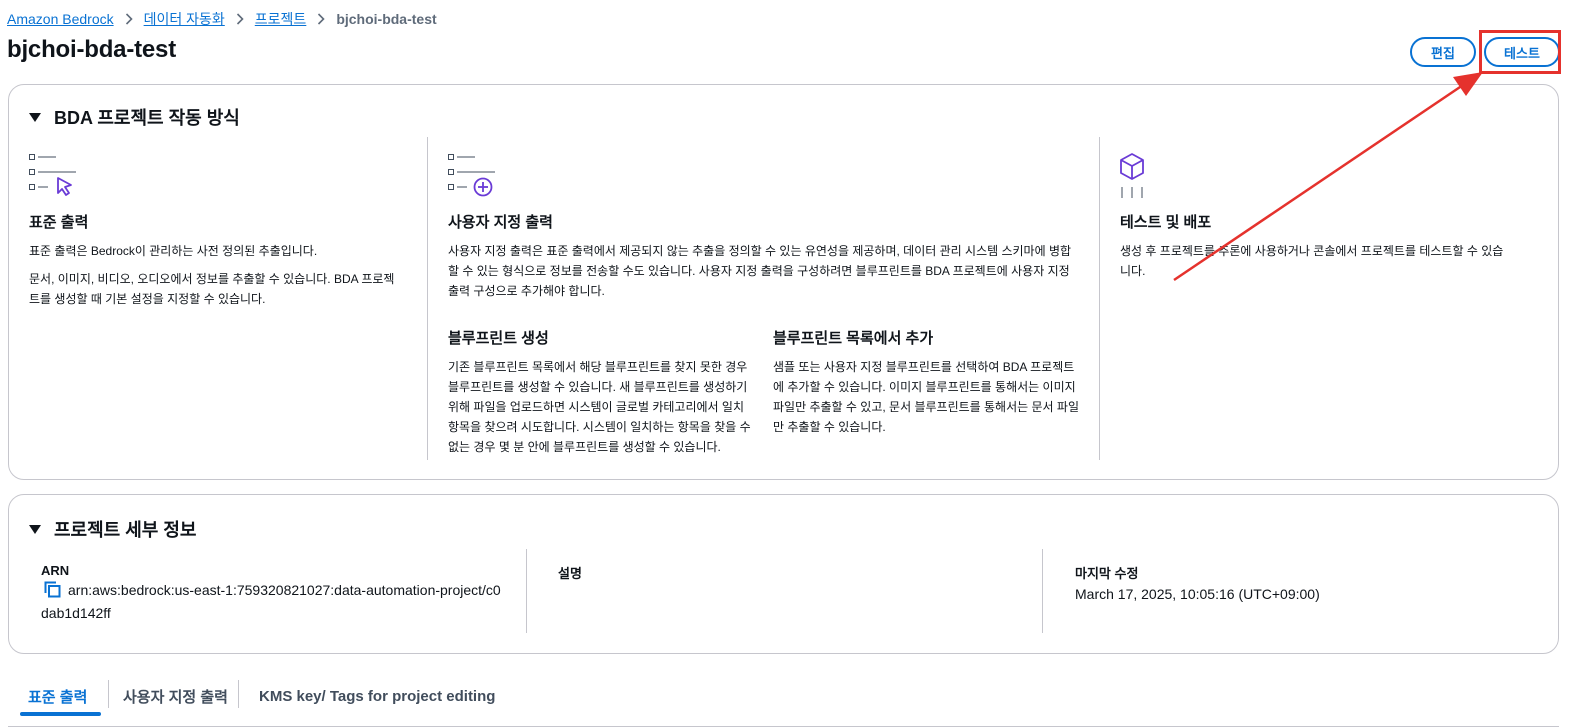 Image resolution: width=1570 pixels, height=727 pixels. What do you see at coordinates (498, 338) in the screenshot?
I see `create-blueprint-title: 블루프린트 생성` at bounding box center [498, 338].